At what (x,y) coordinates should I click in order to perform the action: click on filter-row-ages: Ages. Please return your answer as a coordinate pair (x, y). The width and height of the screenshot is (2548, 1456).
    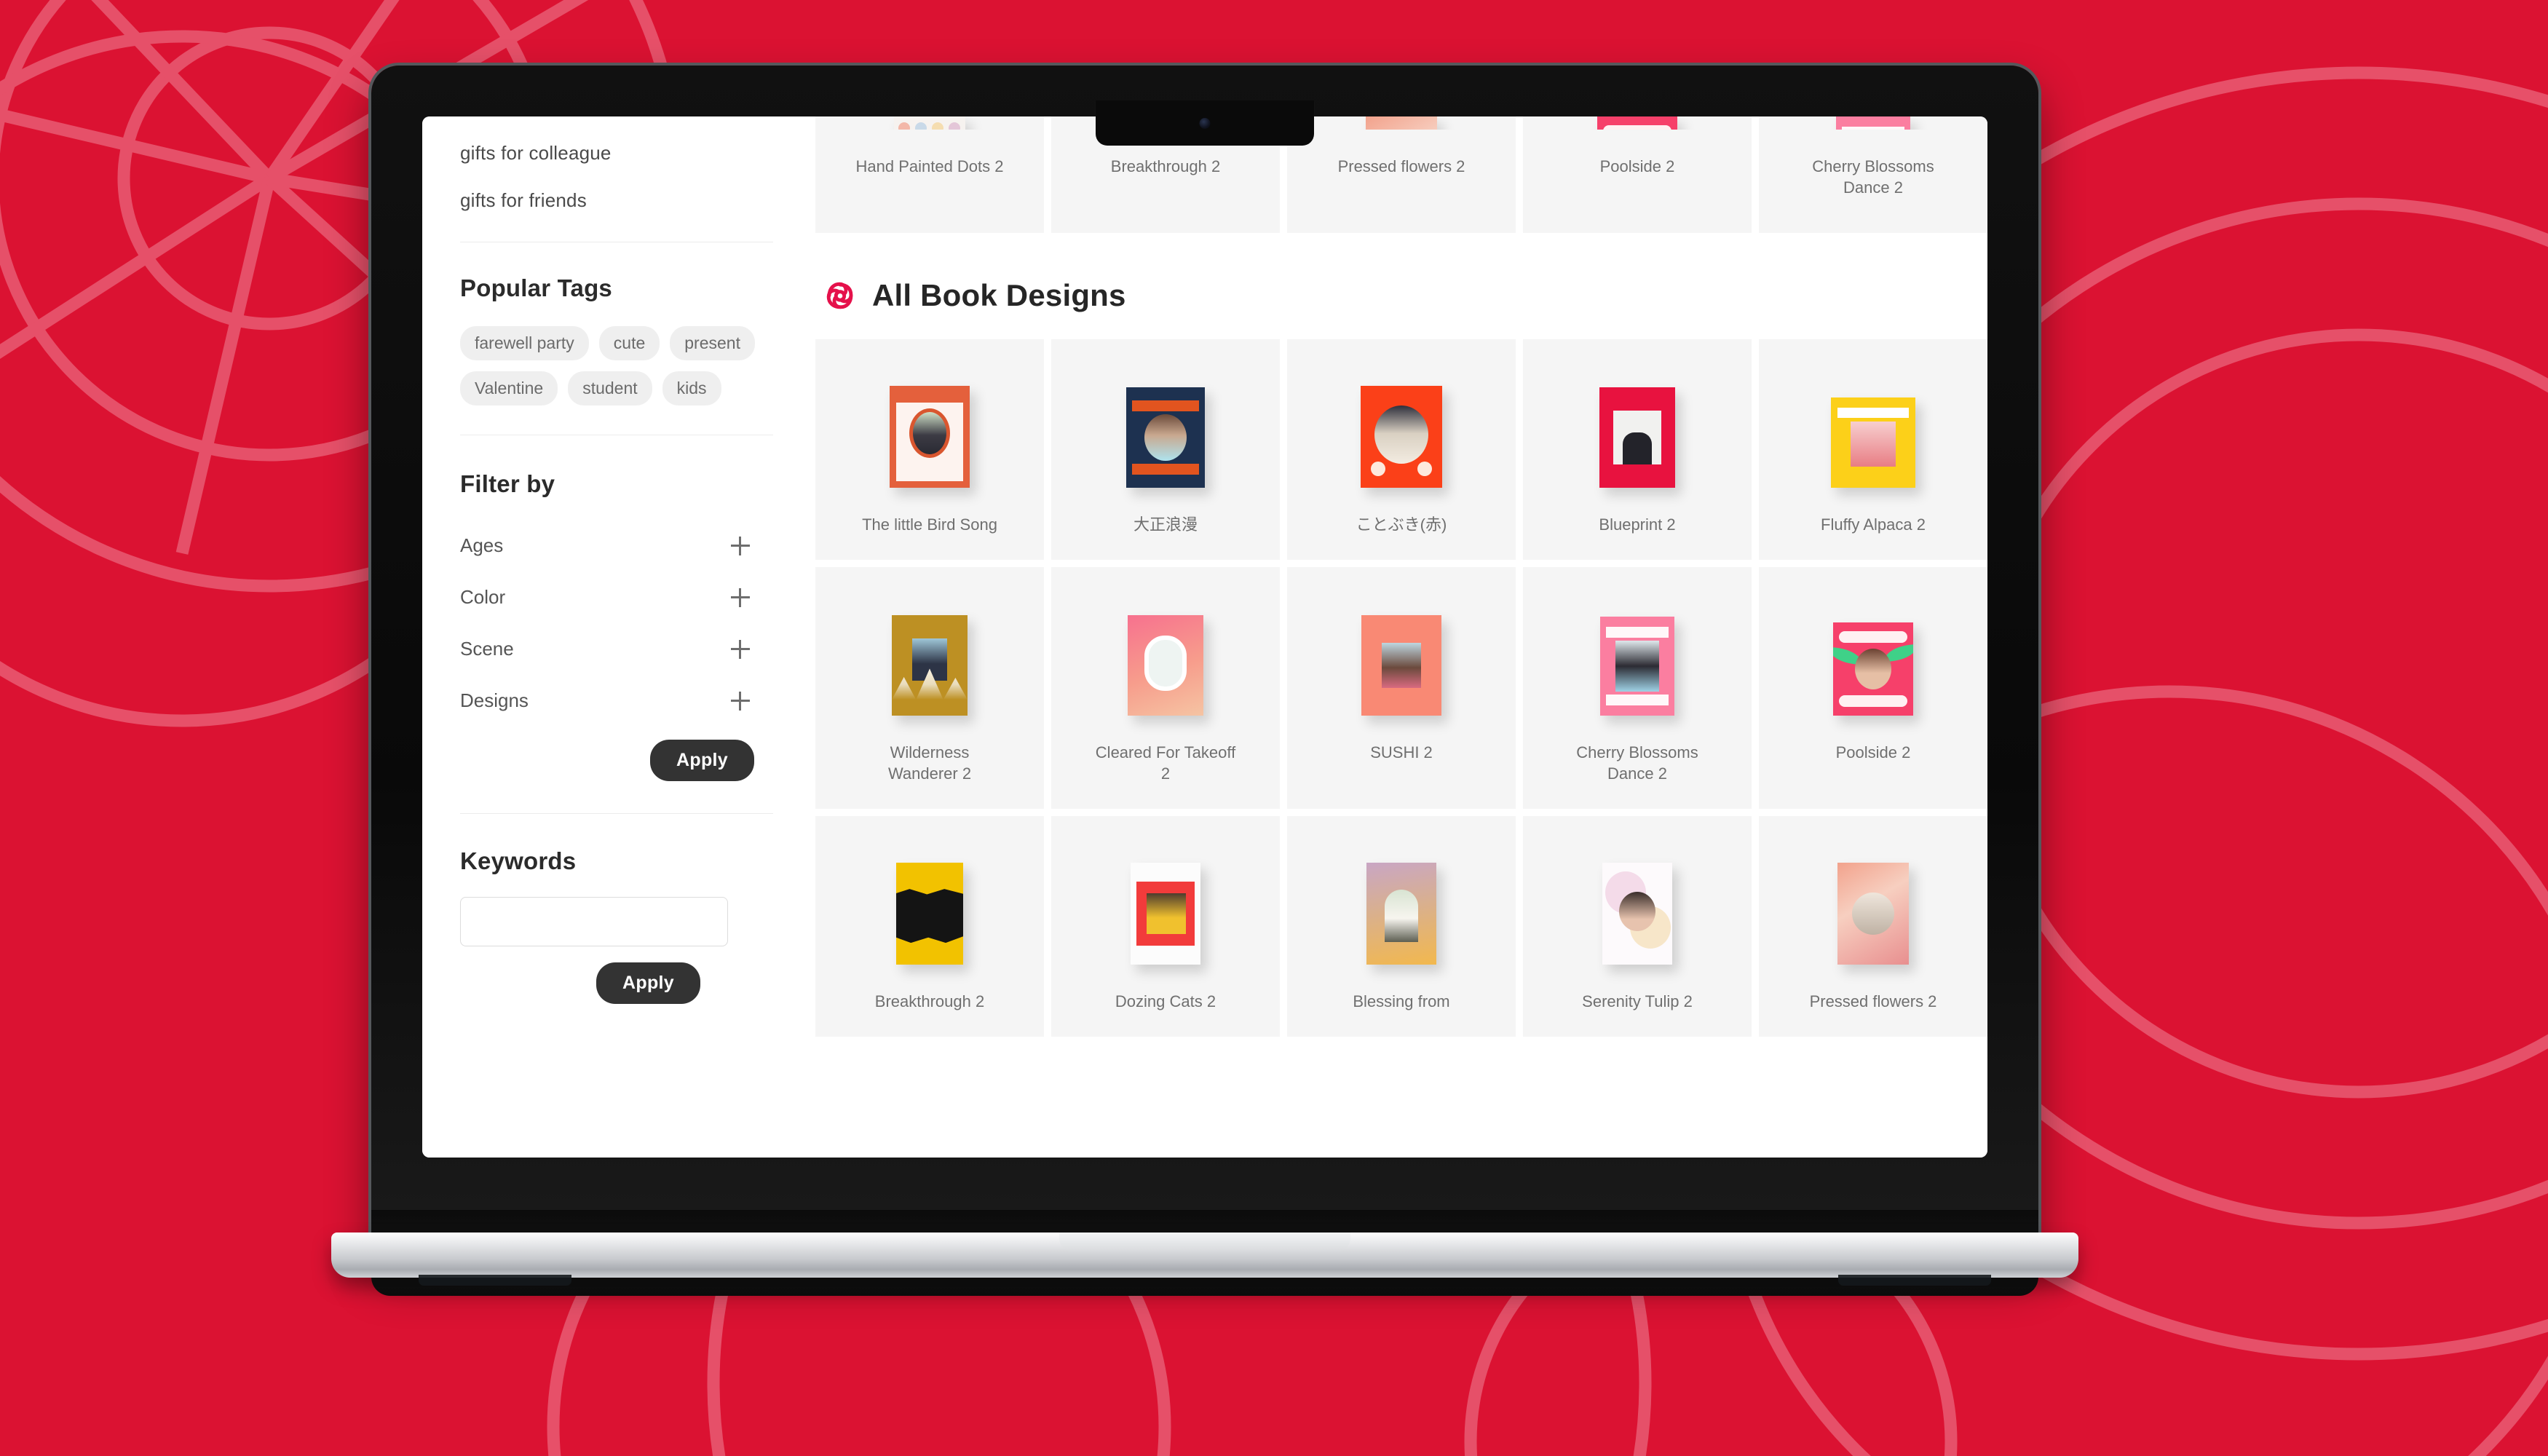
    Looking at the image, I should click on (616, 545).